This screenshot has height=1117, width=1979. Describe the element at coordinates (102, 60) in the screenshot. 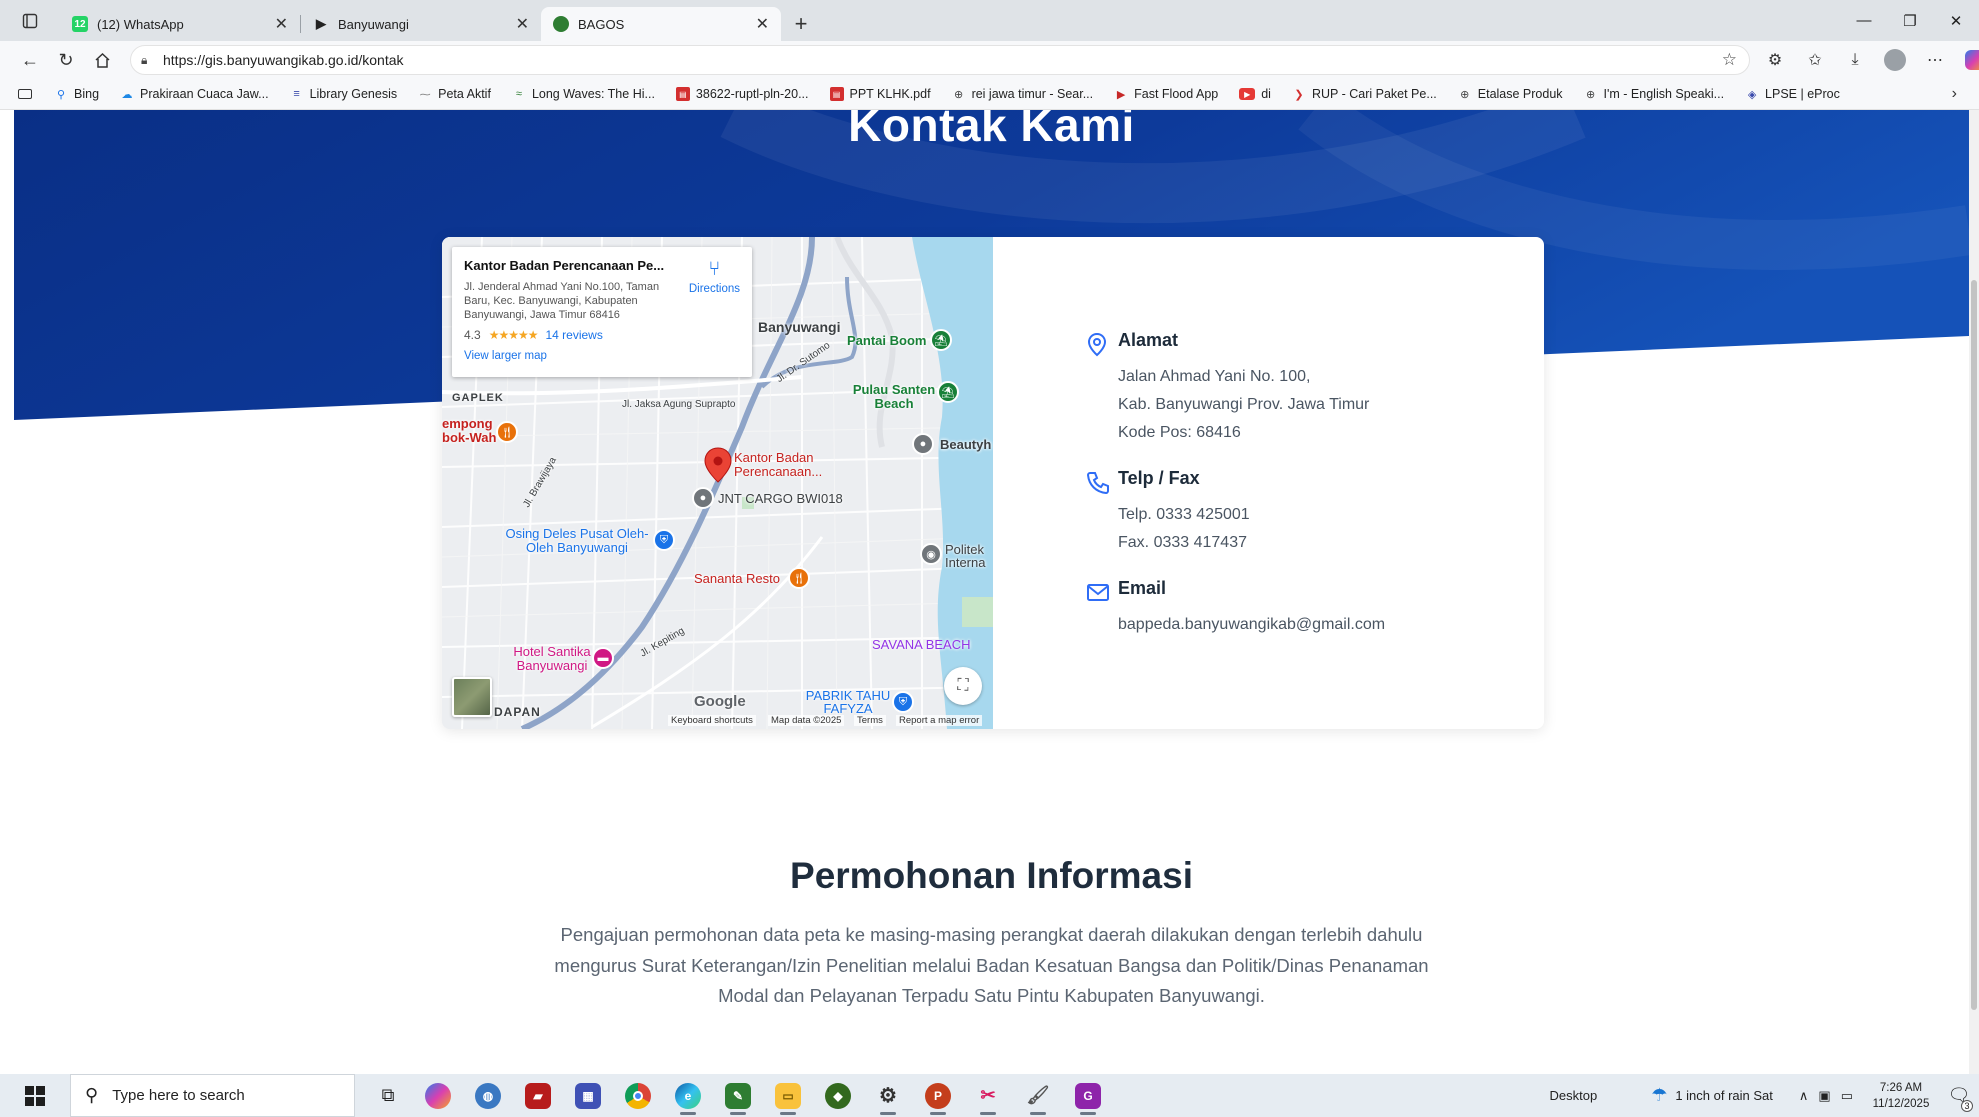

I see `home-button` at that location.